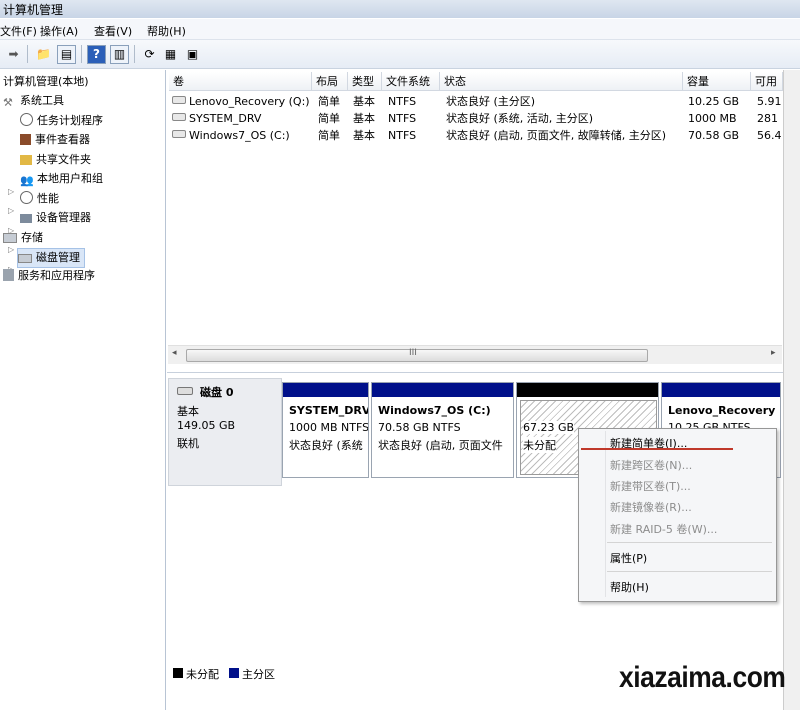  I want to click on column-header-type: 类型, so click(365, 81).